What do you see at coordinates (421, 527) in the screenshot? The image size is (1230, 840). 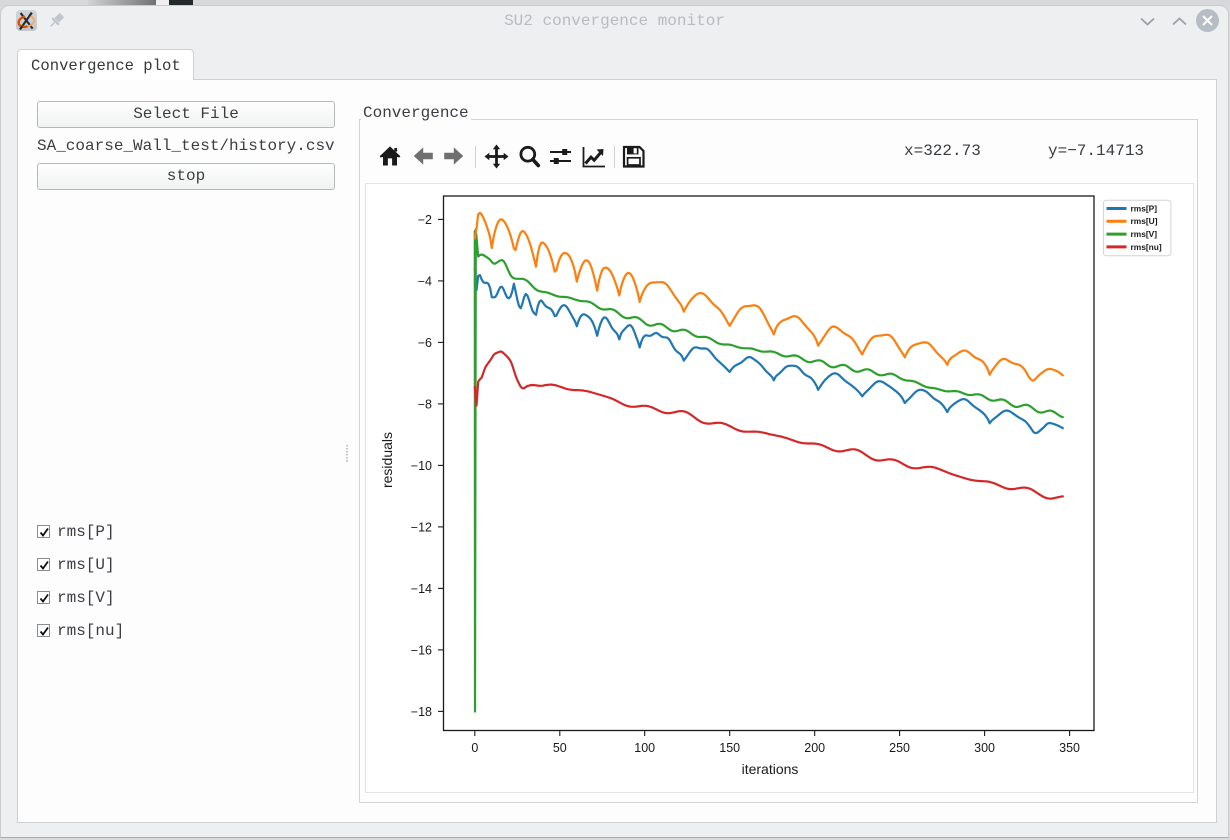 I see `svg-text: −12` at bounding box center [421, 527].